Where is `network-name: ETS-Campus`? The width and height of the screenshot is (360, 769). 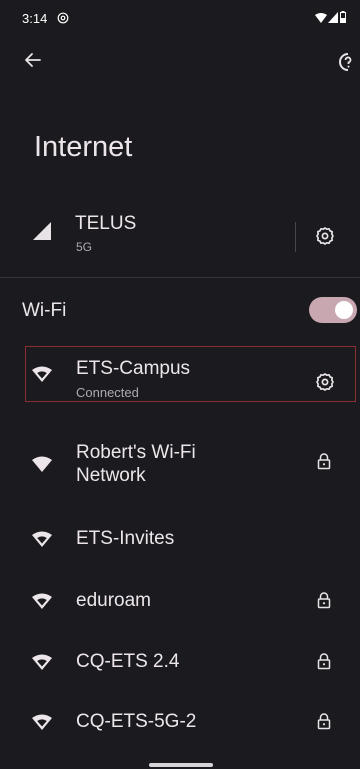 network-name: ETS-Campus is located at coordinates (133, 368).